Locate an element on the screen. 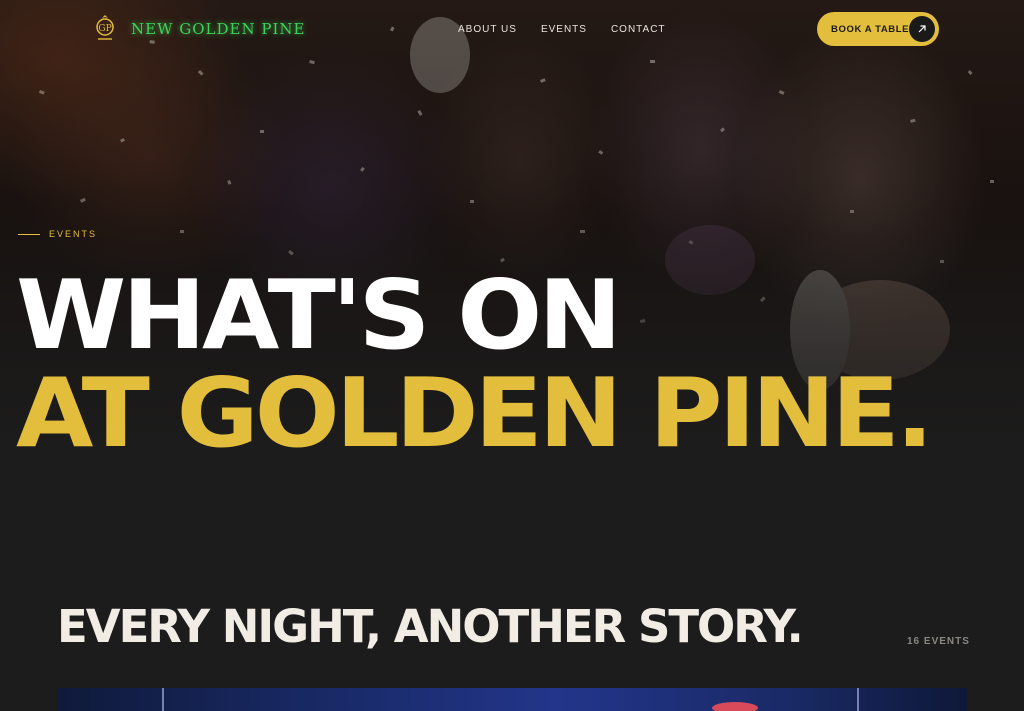  events-count: 16 EVENTS is located at coordinates (938, 641).